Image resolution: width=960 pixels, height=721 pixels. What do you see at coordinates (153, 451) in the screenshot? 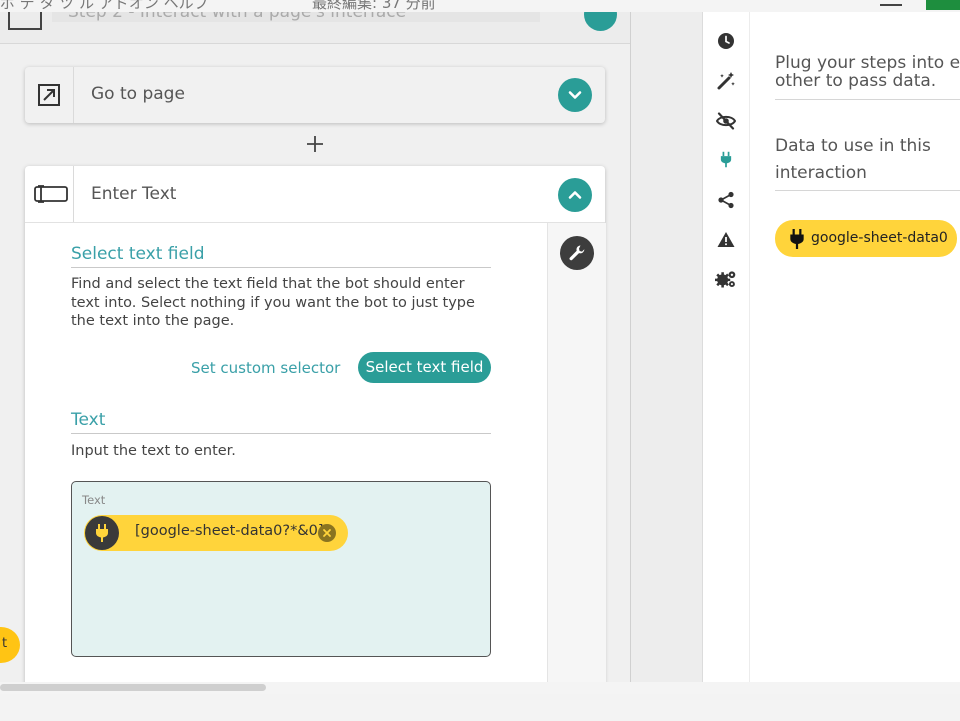
I see `text-section-description: Input the text to enter.` at bounding box center [153, 451].